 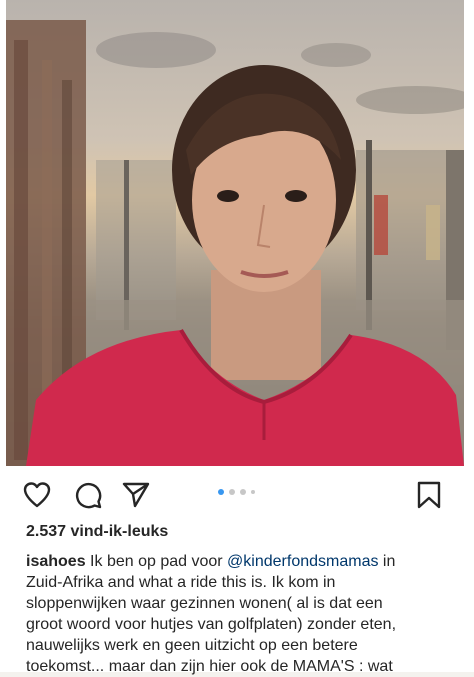 I want to click on share-button, so click(x=136, y=495).